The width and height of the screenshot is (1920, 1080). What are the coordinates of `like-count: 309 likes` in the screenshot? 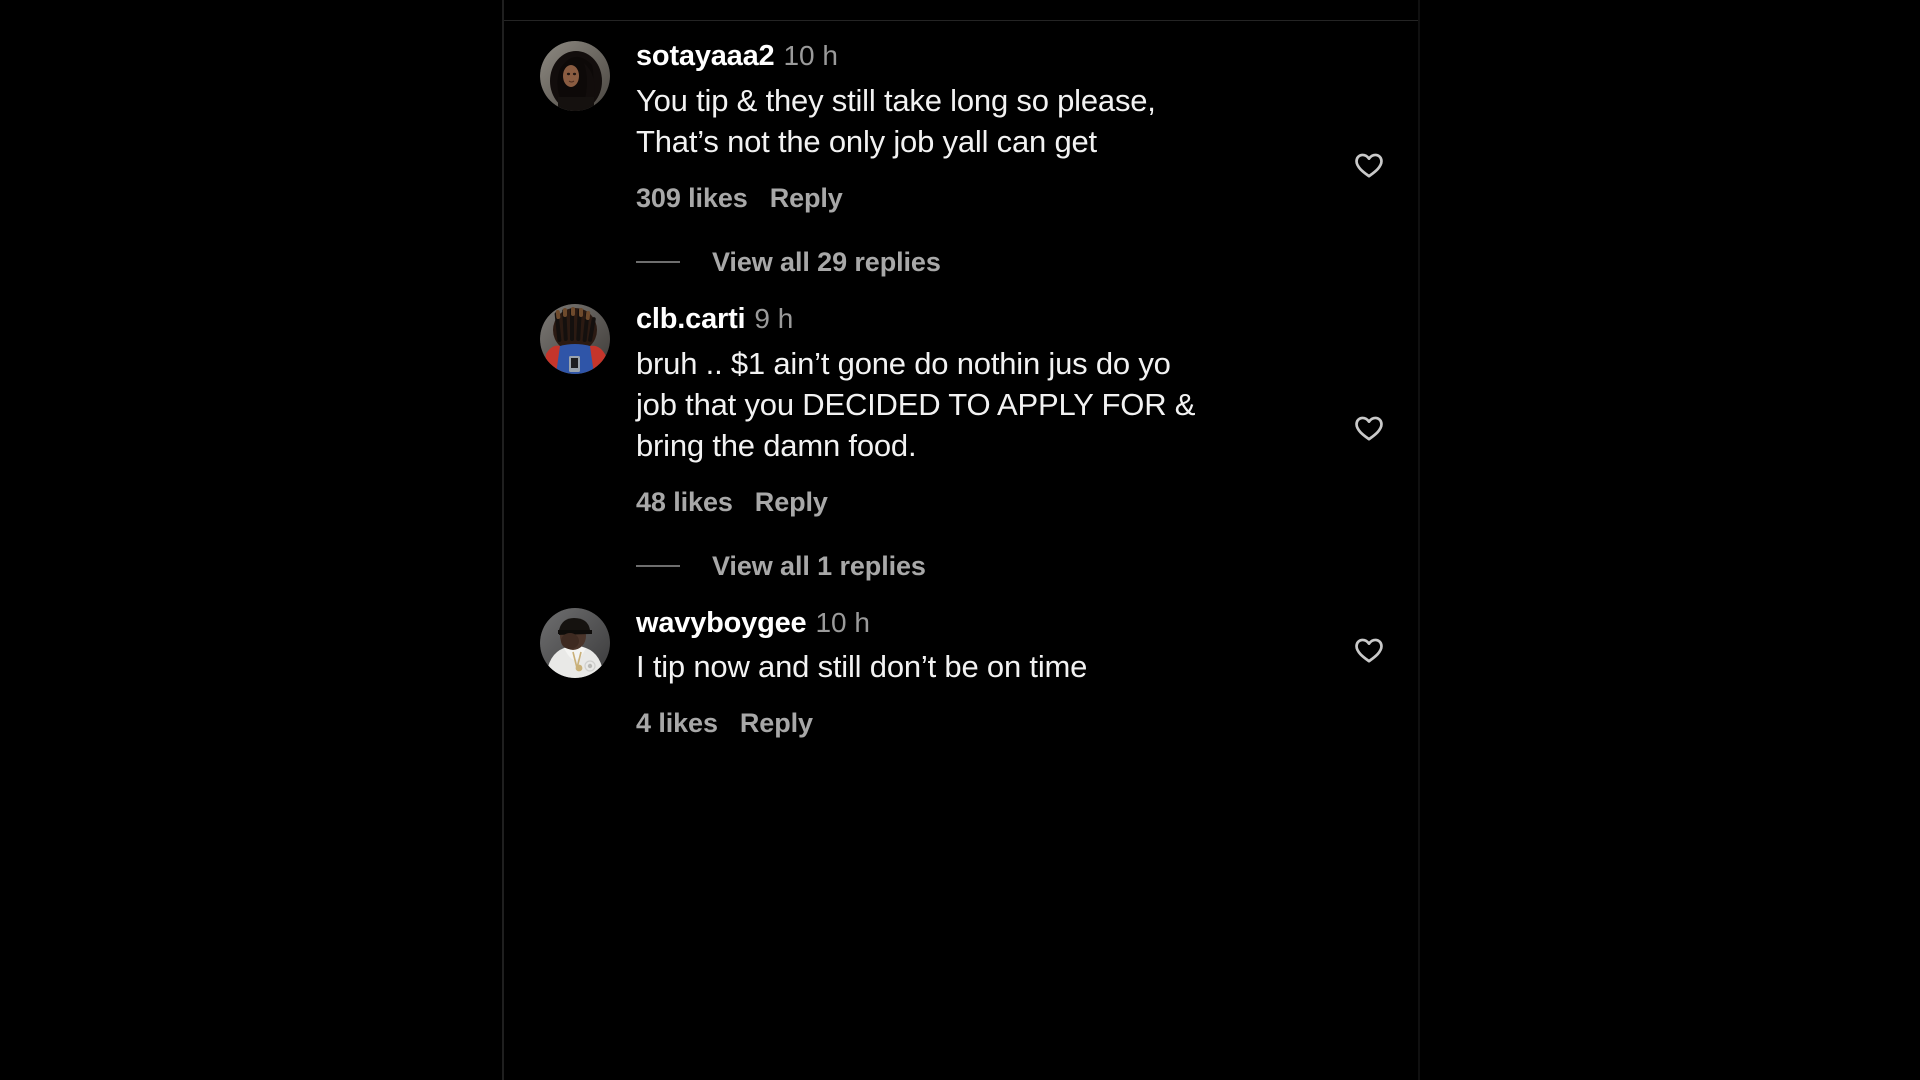 It's located at (692, 198).